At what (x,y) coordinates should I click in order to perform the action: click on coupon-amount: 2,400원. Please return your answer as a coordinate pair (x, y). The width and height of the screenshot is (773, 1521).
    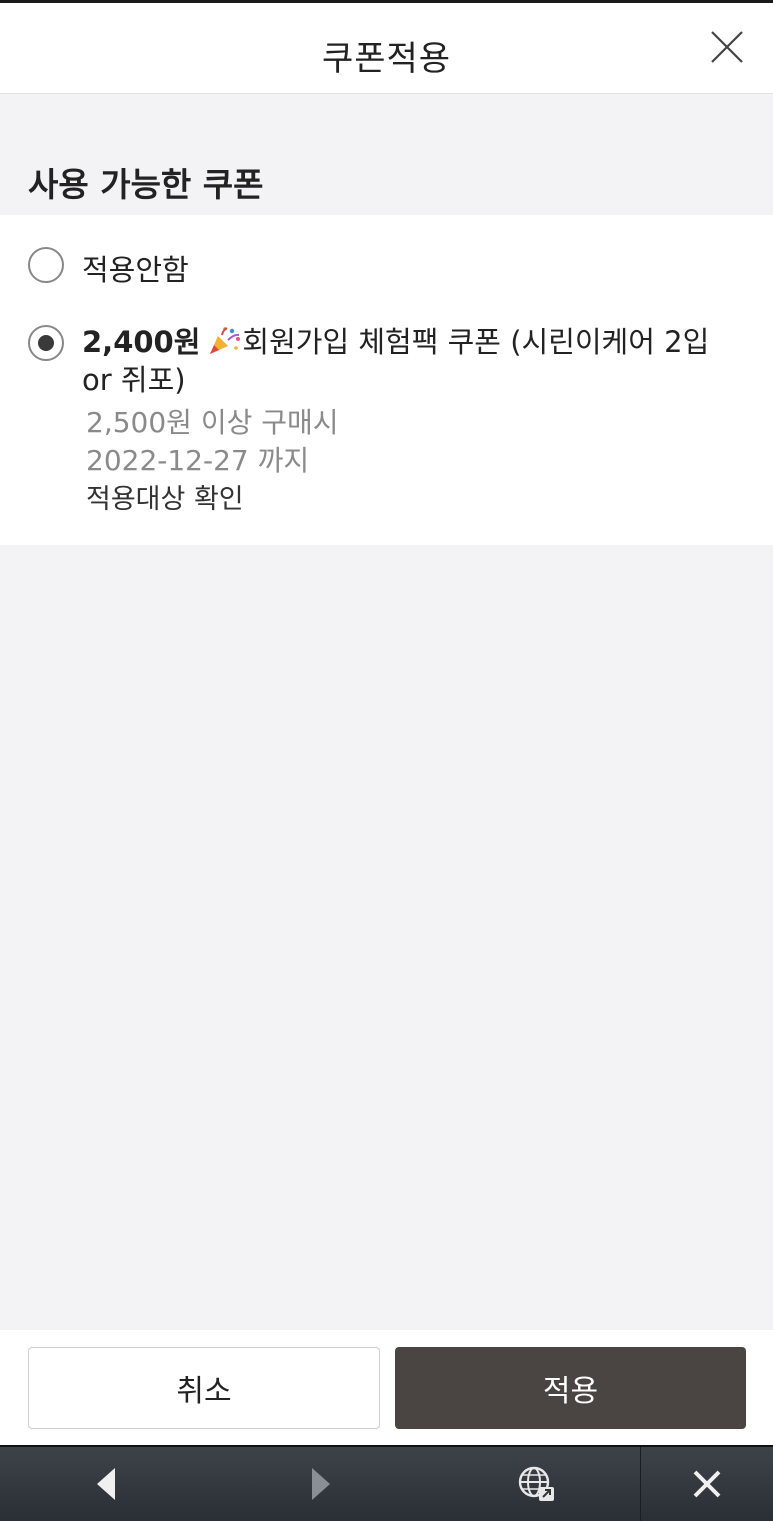
    Looking at the image, I should click on (141, 342).